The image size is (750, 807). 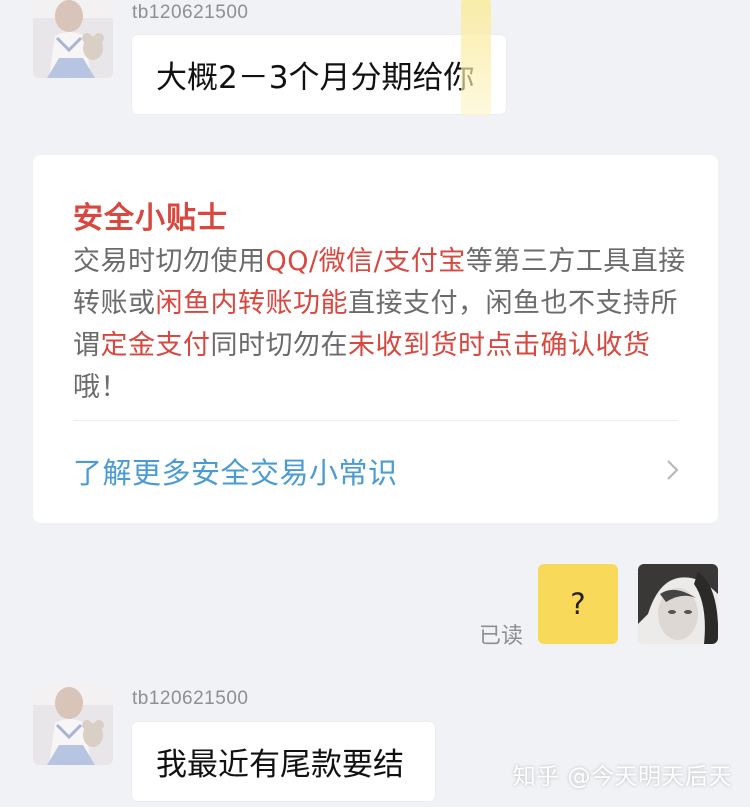 What do you see at coordinates (499, 345) in the screenshot?
I see `tip-segment-highlight: 未收到货时点击确认收货` at bounding box center [499, 345].